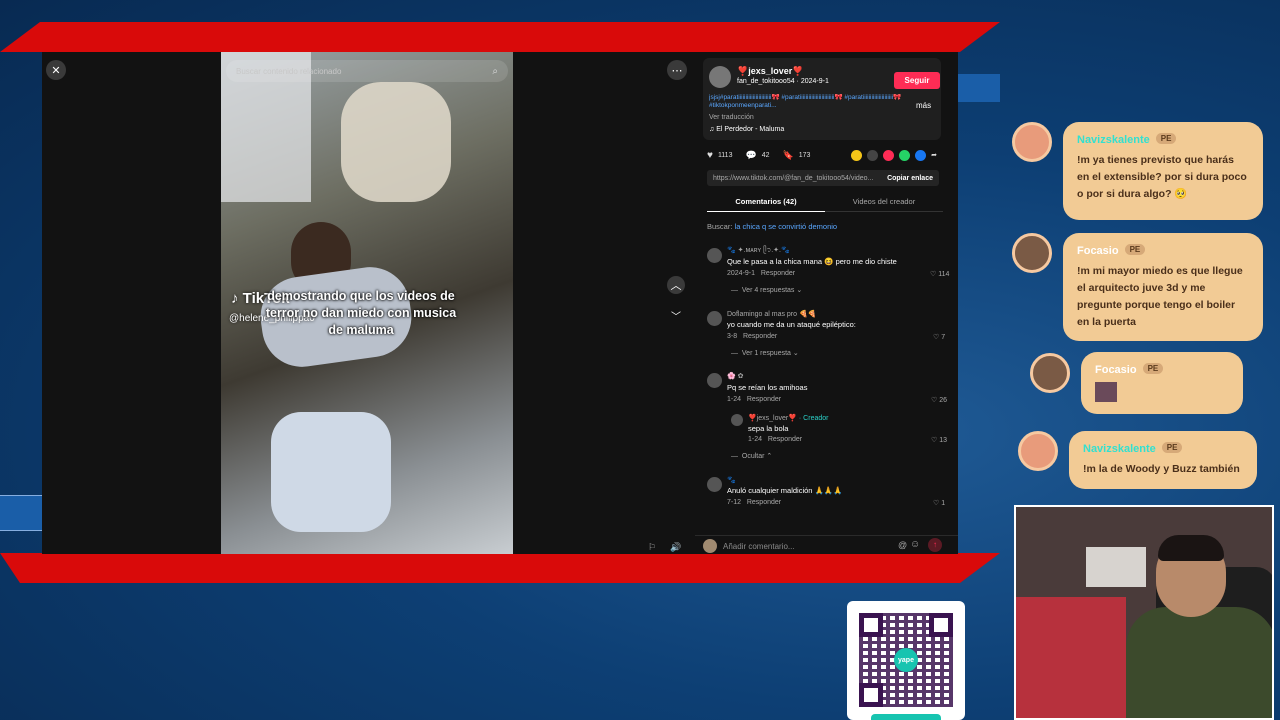 The image size is (1280, 720). Describe the element at coordinates (1199, 662) in the screenshot. I see `cam-person-body` at that location.